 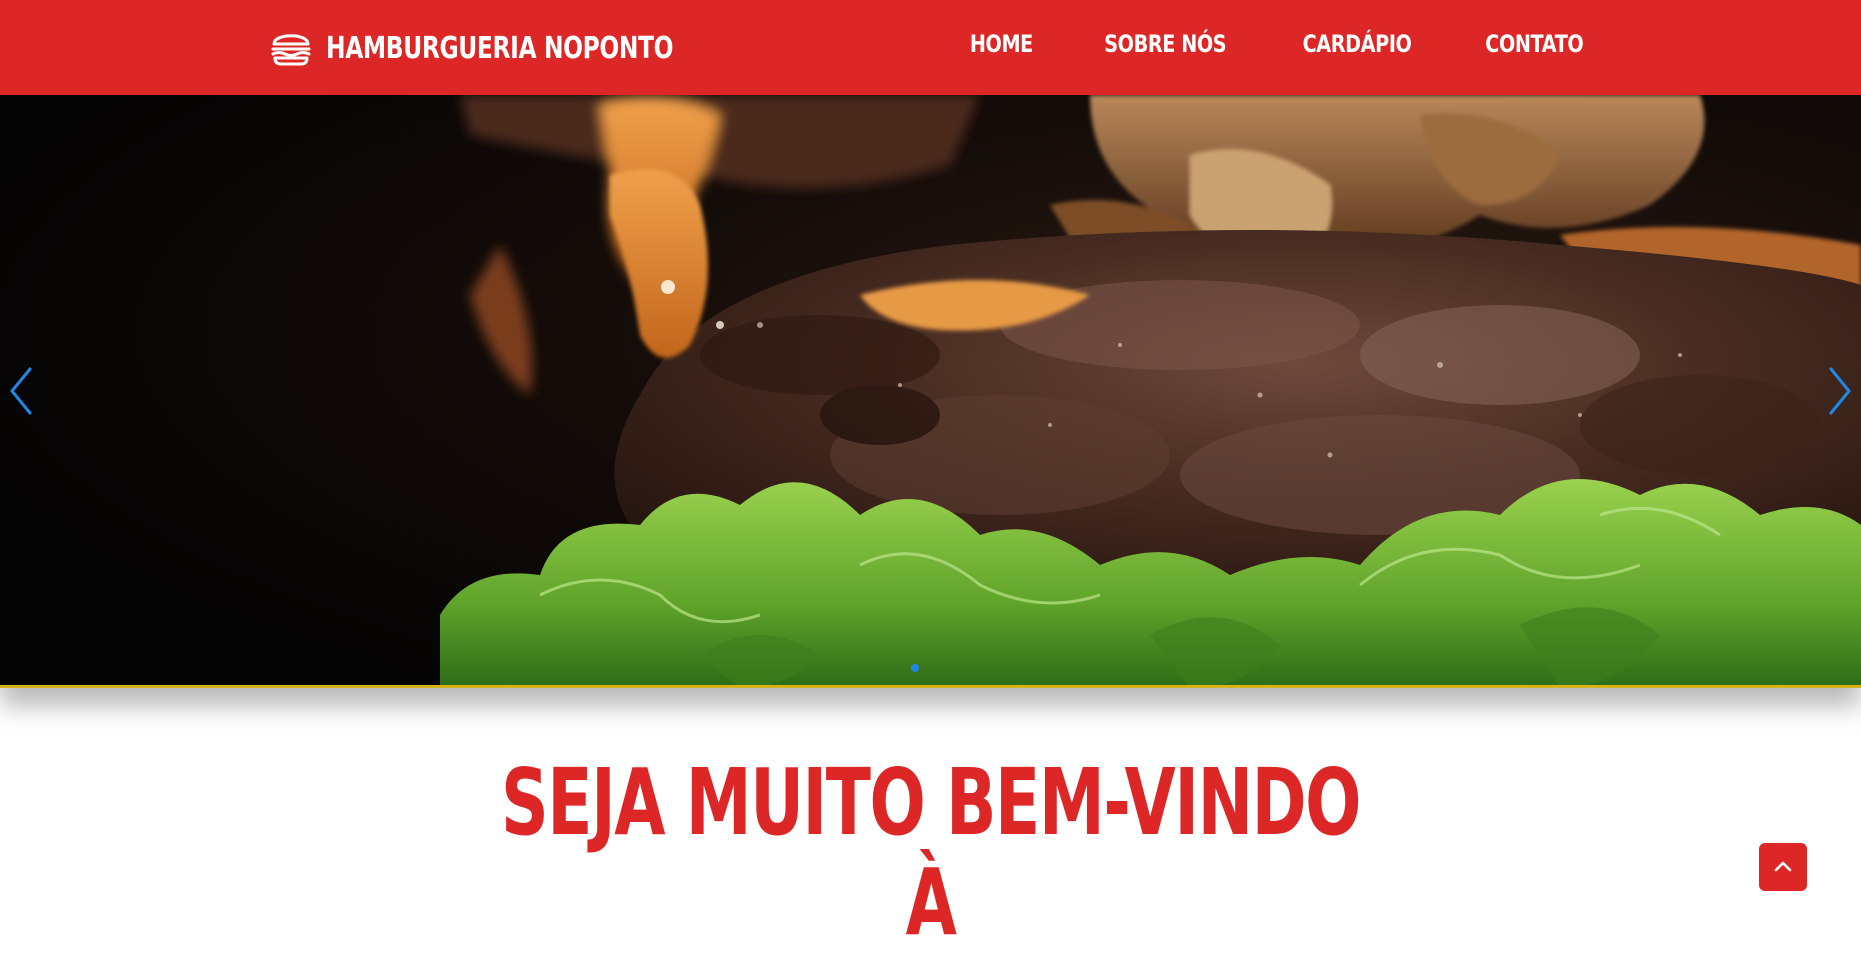 I want to click on nav-link-contato: CONTATO, so click(x=1535, y=44).